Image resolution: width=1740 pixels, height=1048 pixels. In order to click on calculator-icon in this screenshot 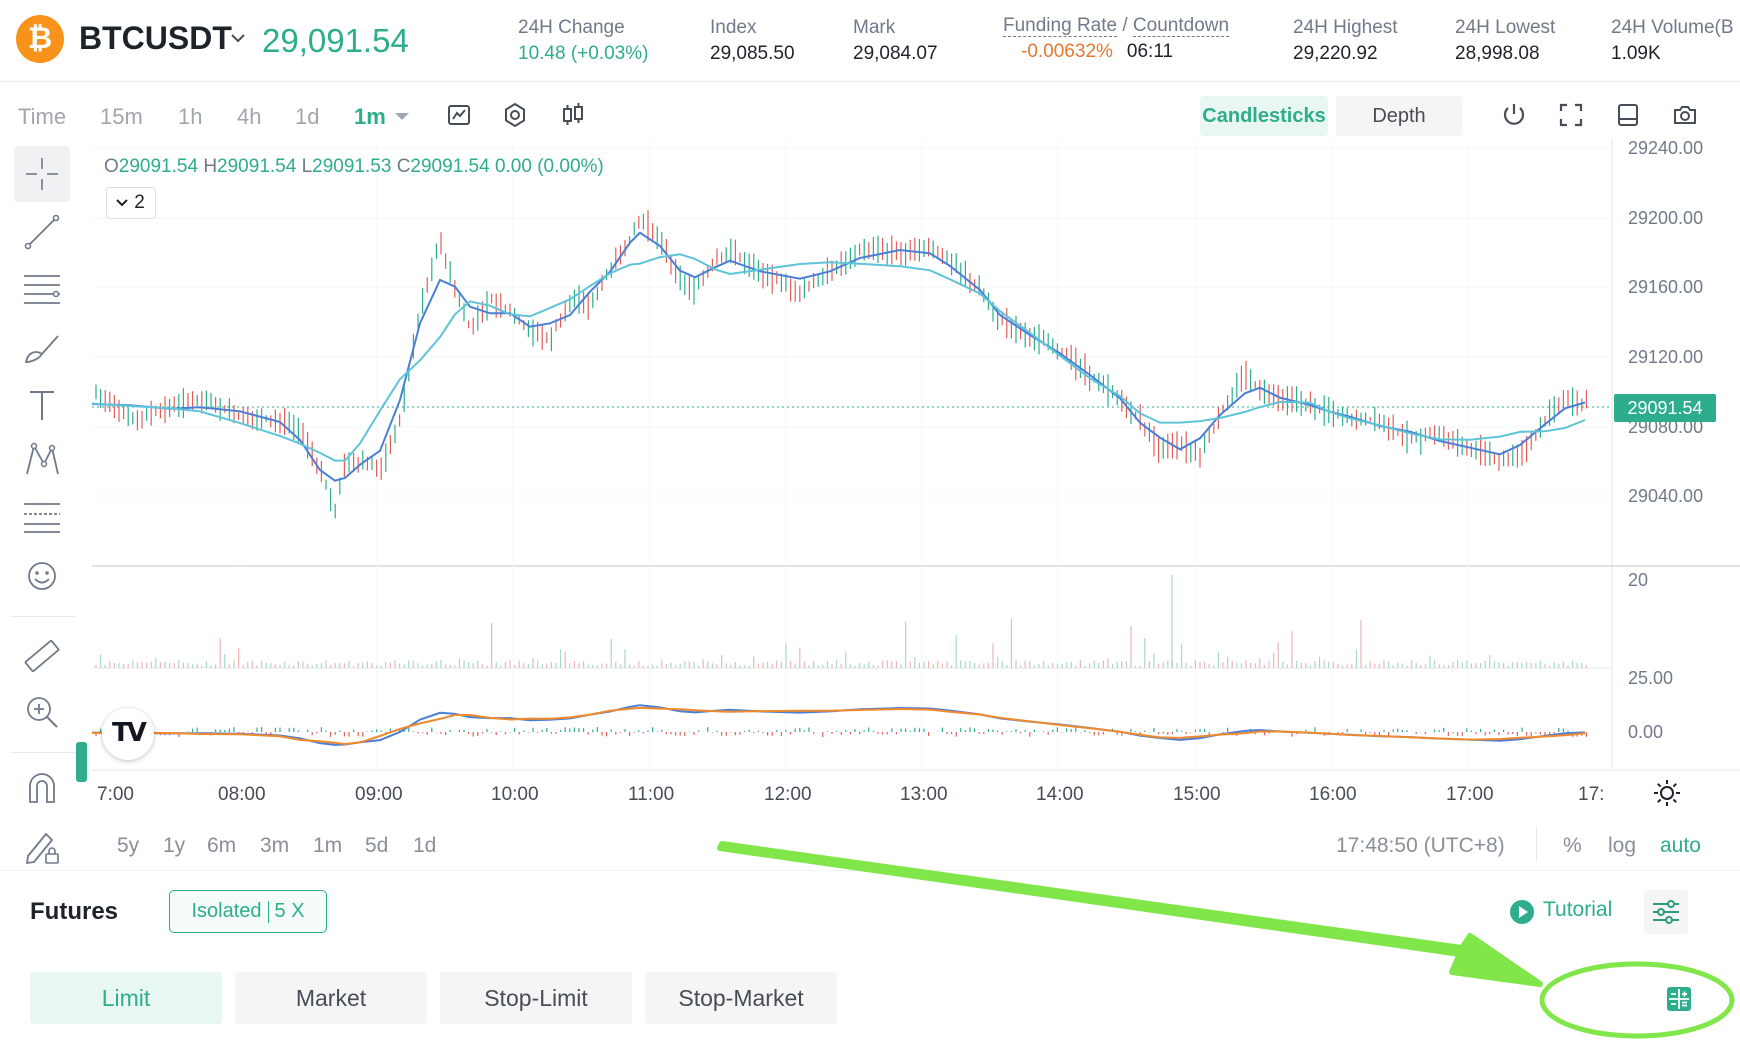, I will do `click(1679, 999)`.